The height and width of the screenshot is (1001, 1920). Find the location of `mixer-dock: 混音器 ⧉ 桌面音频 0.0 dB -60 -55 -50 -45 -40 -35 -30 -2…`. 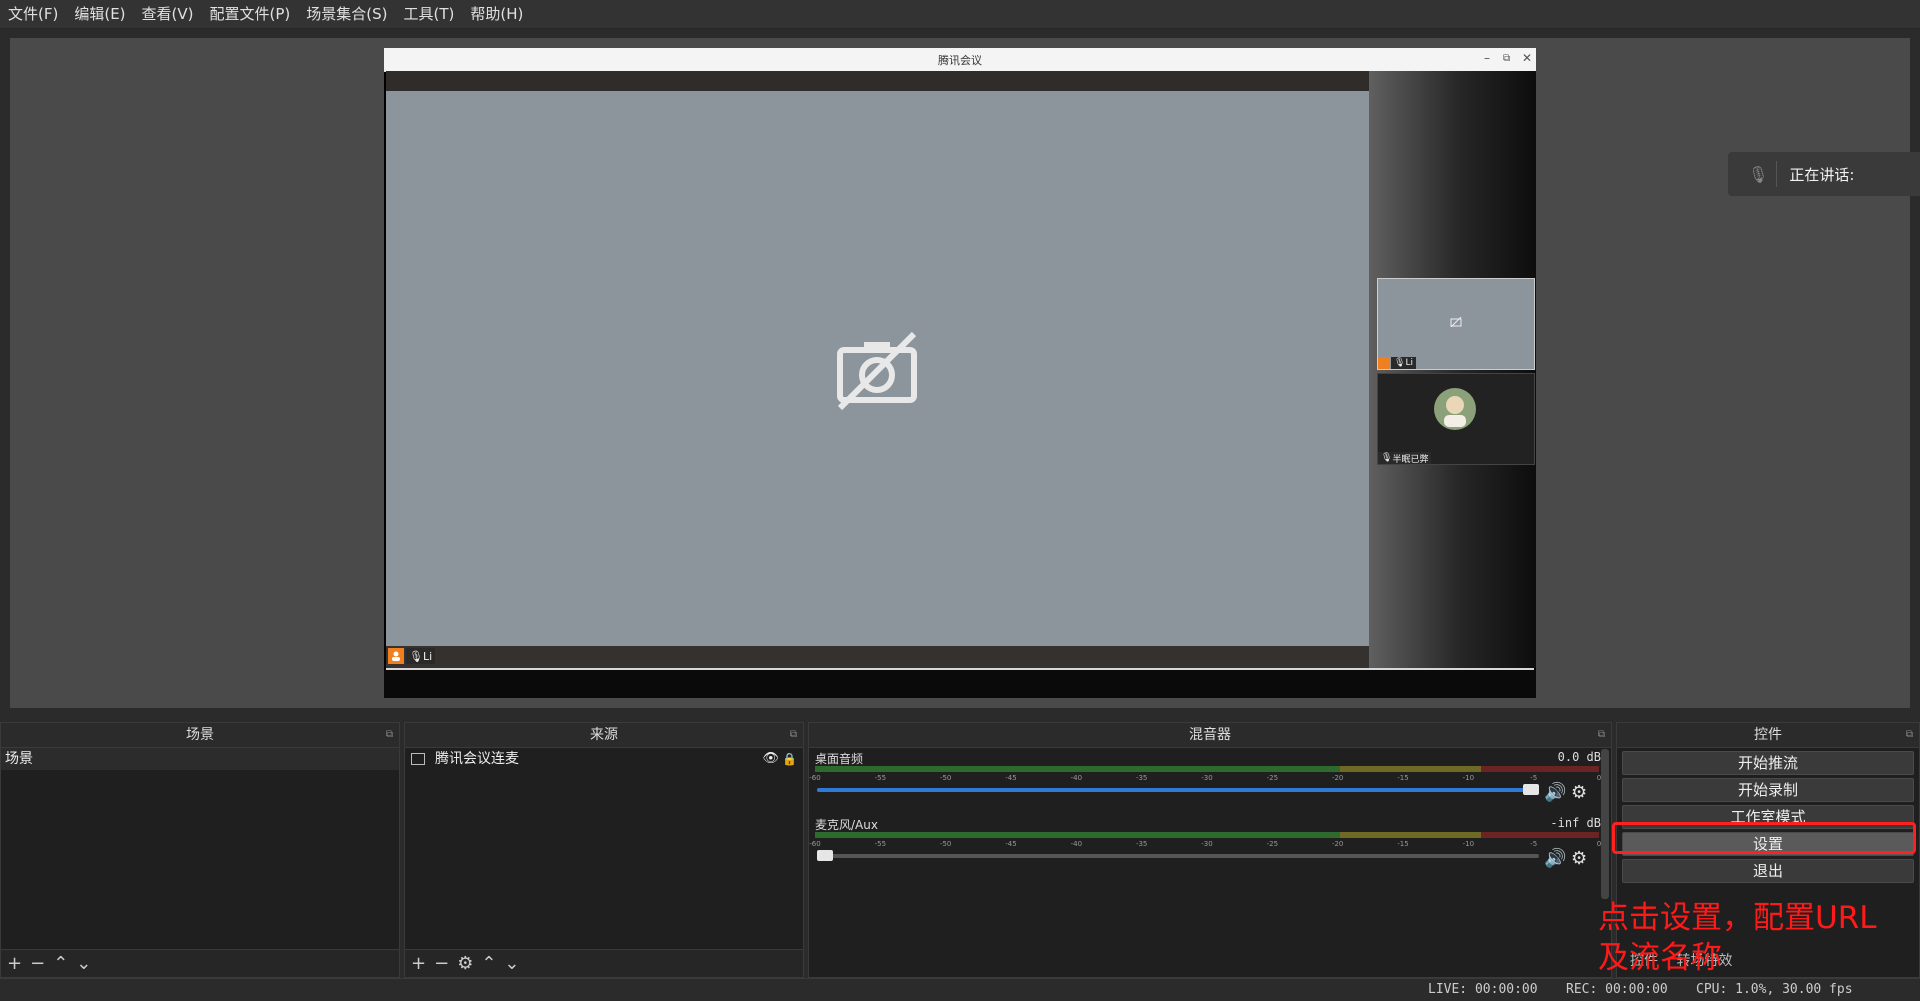

mixer-dock: 混音器 ⧉ 桌面音频 0.0 dB -60 -55 -50 -45 -40 -35 -30 -2… is located at coordinates (1210, 850).